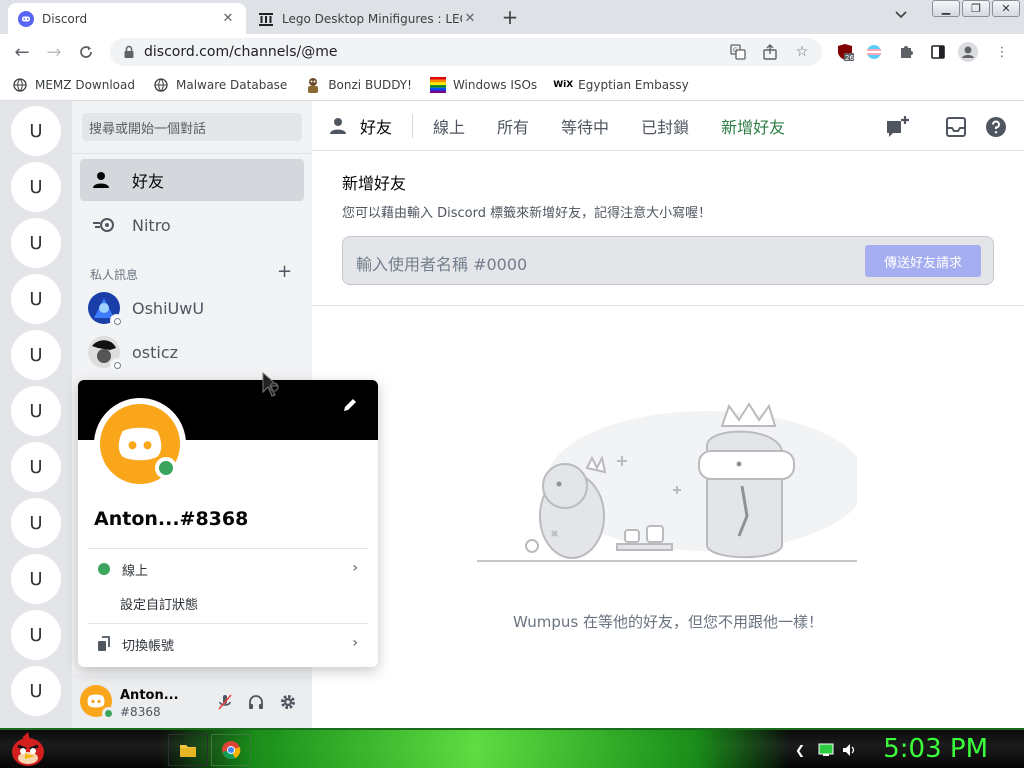 The height and width of the screenshot is (768, 1024). Describe the element at coordinates (105, 353) in the screenshot. I see `avatar` at that location.